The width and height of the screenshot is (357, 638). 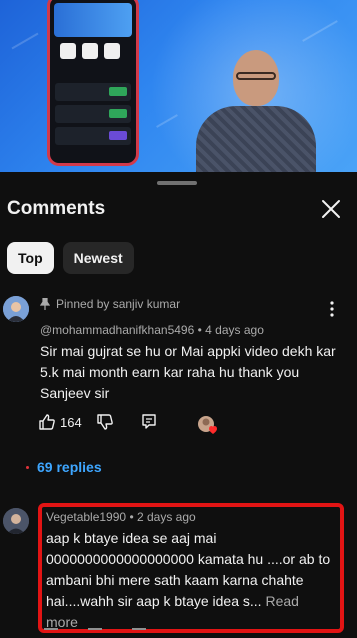 What do you see at coordinates (25, 41) in the screenshot?
I see `video-decoration` at bounding box center [25, 41].